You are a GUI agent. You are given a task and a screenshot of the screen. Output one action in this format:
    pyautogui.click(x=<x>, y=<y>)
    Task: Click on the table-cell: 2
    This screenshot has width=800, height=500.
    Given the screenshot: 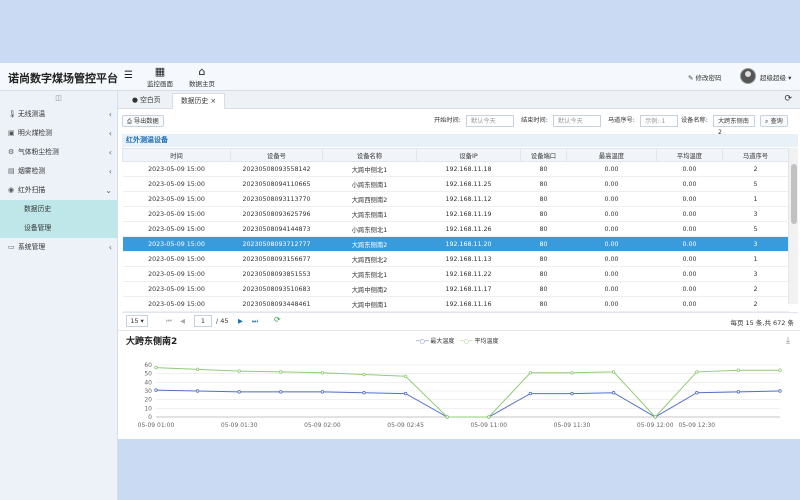 What is the action you would take?
    pyautogui.click(x=755, y=169)
    